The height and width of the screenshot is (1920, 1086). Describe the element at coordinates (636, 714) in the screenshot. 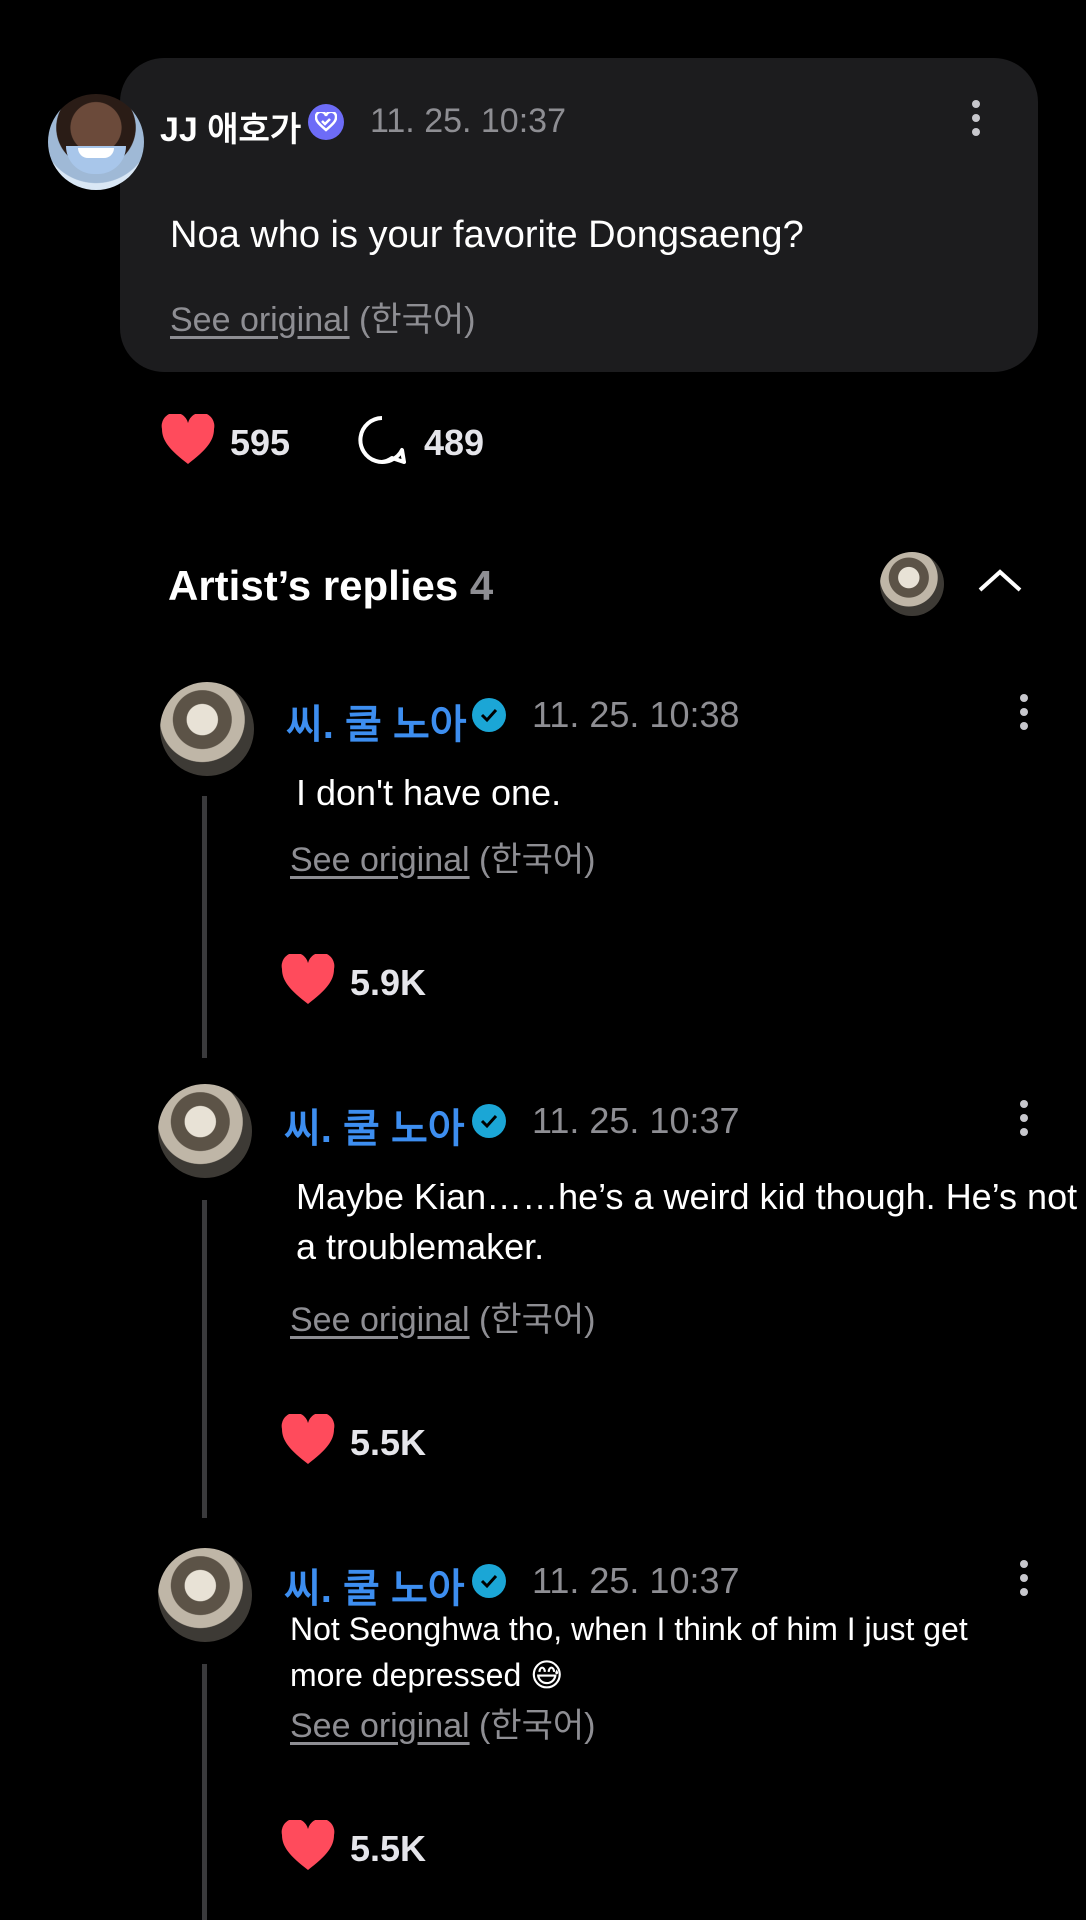

I see `reply-timestamp: 11. 25. 10:38` at that location.